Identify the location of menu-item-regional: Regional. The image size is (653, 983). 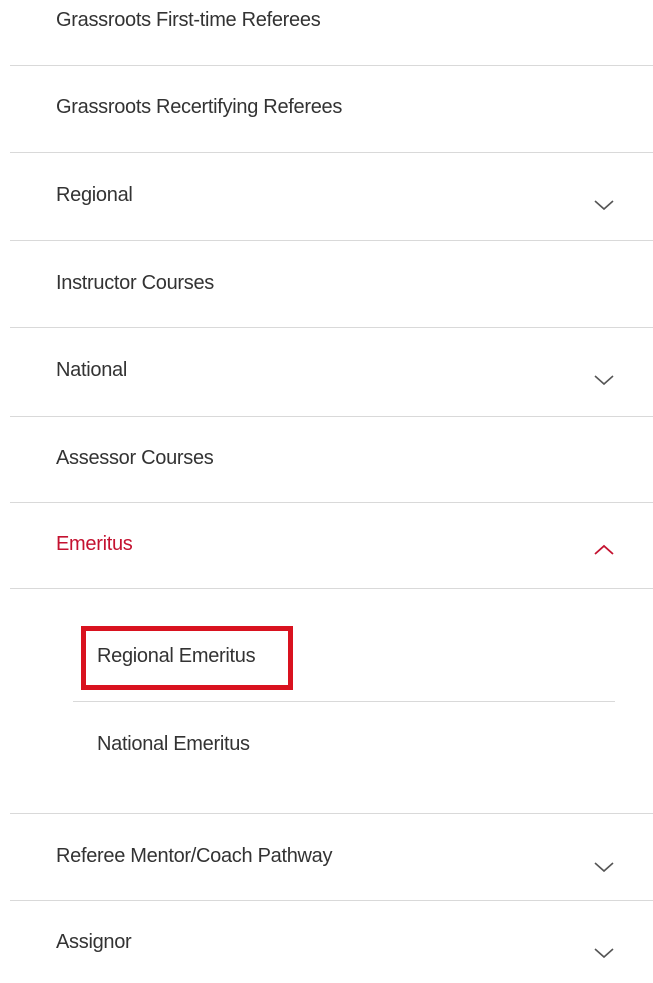
(331, 197).